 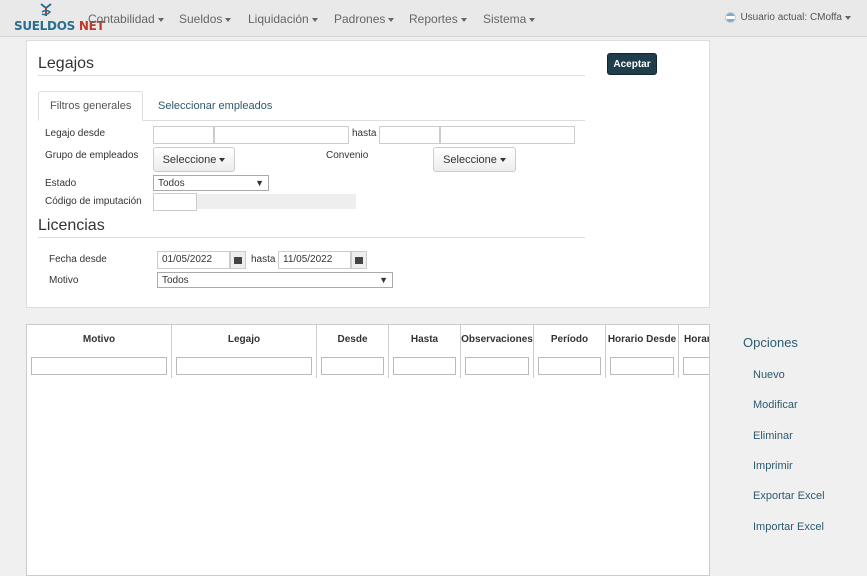 I want to click on legajo-hasta-name-input, so click(x=507, y=135).